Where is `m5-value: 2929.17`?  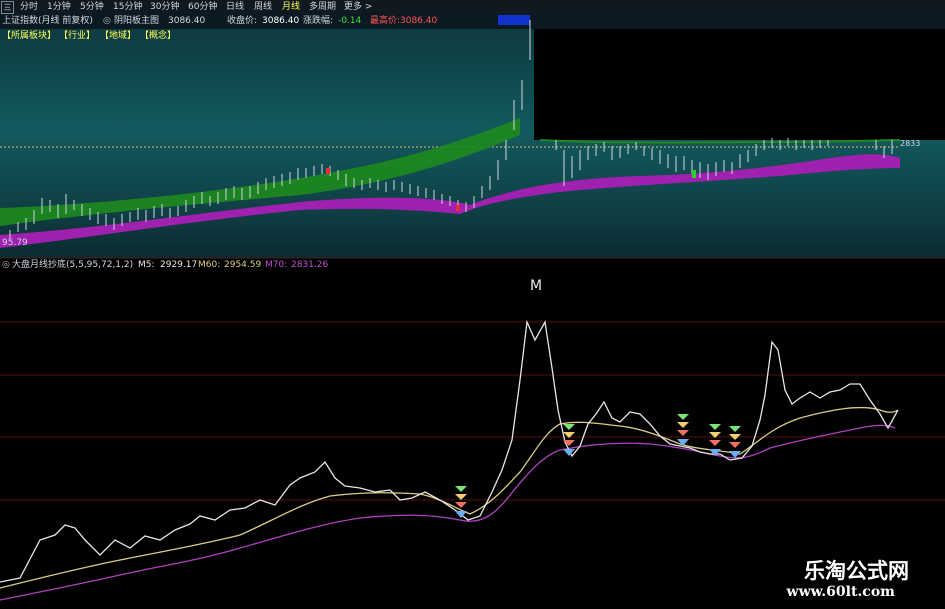 m5-value: 2929.17 is located at coordinates (179, 265).